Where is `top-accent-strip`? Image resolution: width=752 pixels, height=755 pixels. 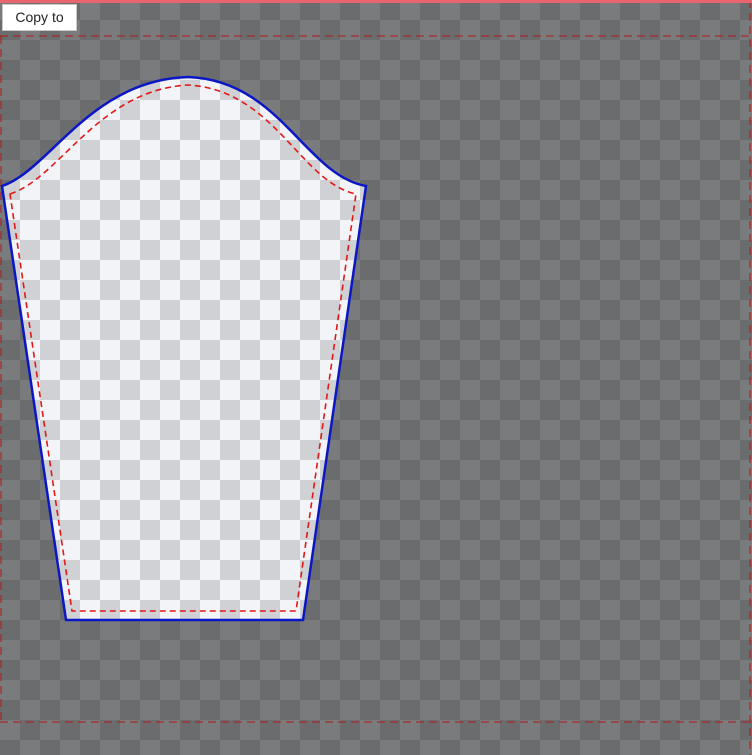
top-accent-strip is located at coordinates (376, 1).